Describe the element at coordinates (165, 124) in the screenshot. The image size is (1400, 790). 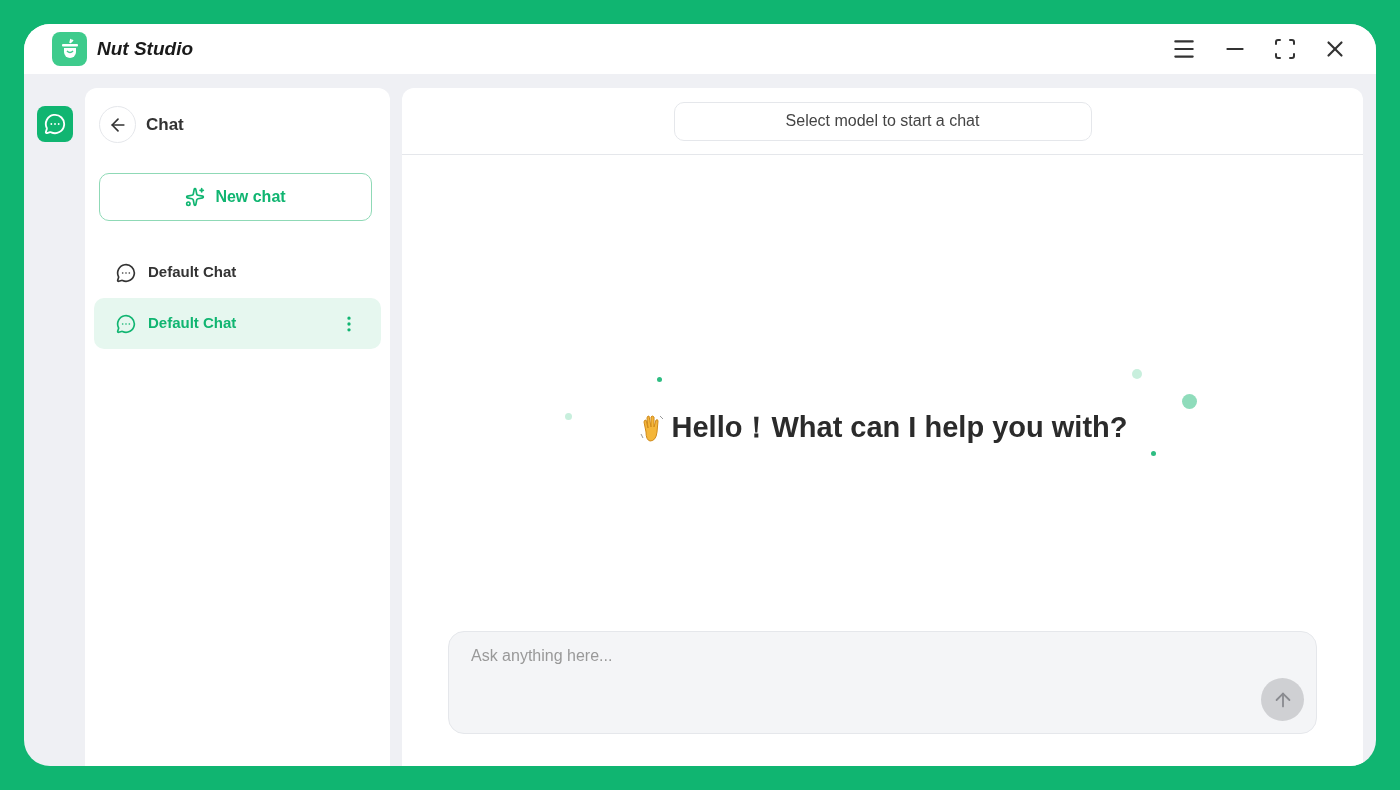
I see `sidebar-title: Chat` at that location.